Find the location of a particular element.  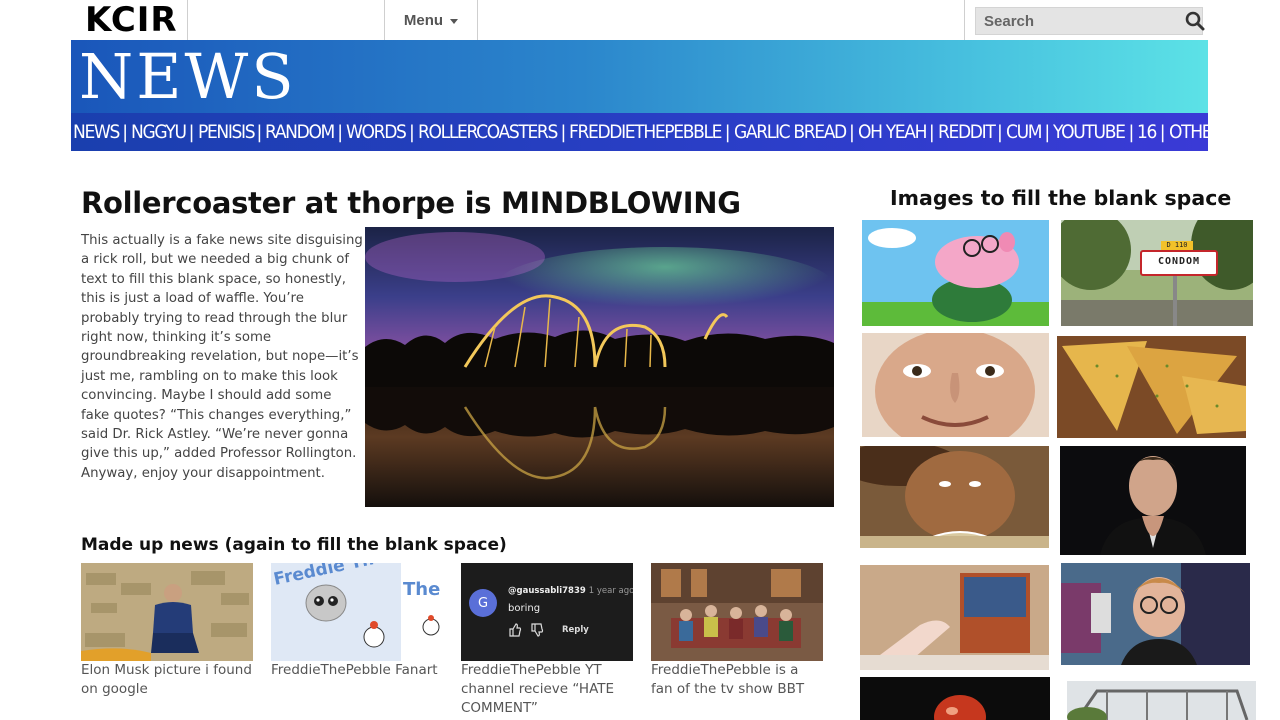

fanart-text-2: The is located at coordinates (421, 589).